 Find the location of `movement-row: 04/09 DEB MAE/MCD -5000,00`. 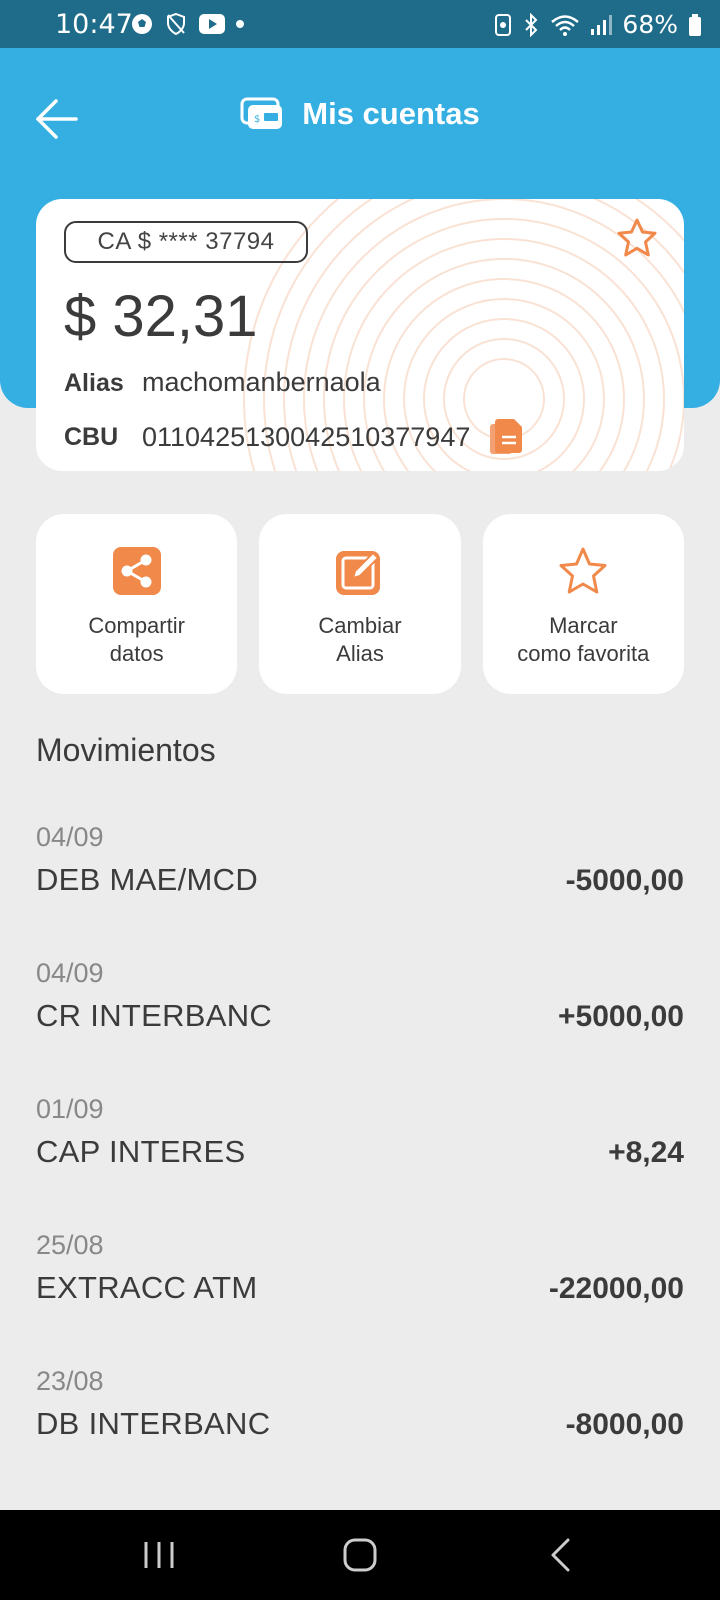

movement-row: 04/09 DEB MAE/MCD -5000,00 is located at coordinates (360, 890).